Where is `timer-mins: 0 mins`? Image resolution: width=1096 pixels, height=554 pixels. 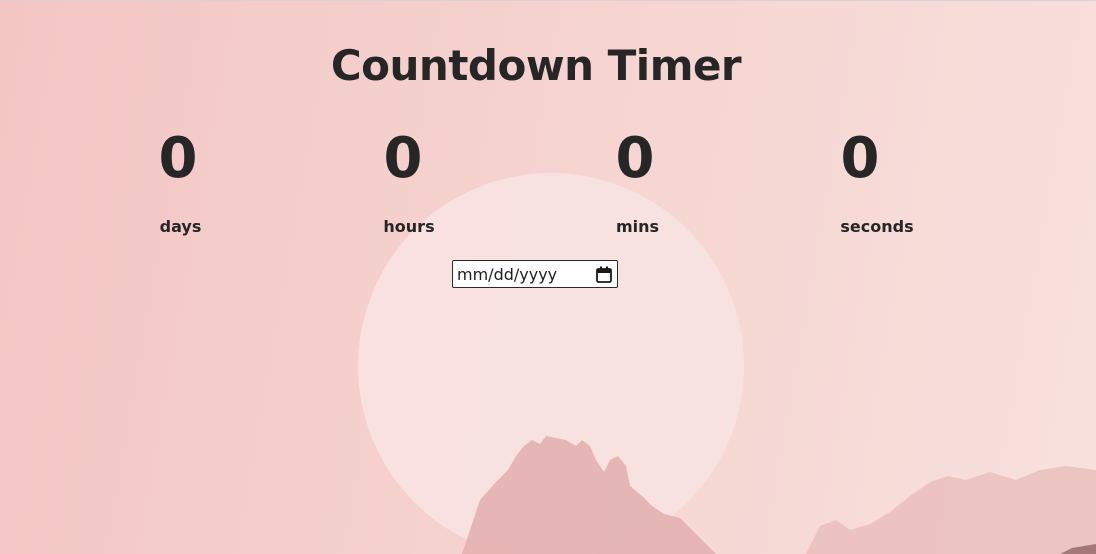 timer-mins: 0 mins is located at coordinates (635, 182).